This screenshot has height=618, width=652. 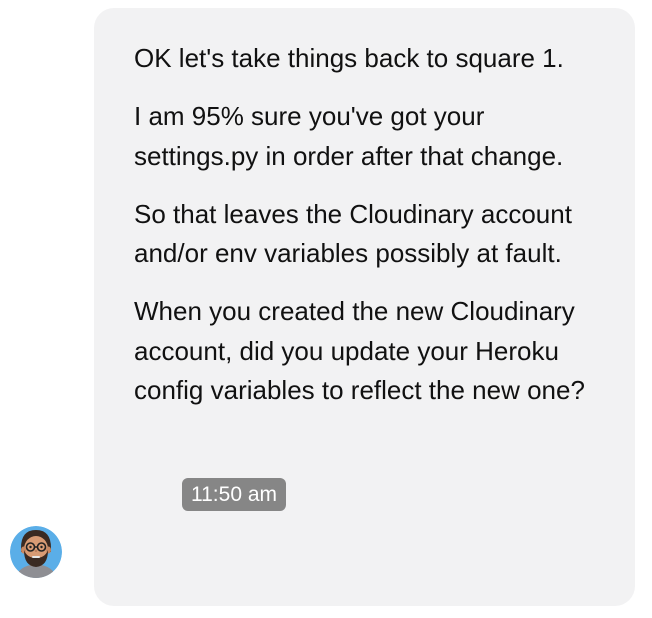 I want to click on message-paragraph: OK let's take things back to square 1., so click(x=349, y=58).